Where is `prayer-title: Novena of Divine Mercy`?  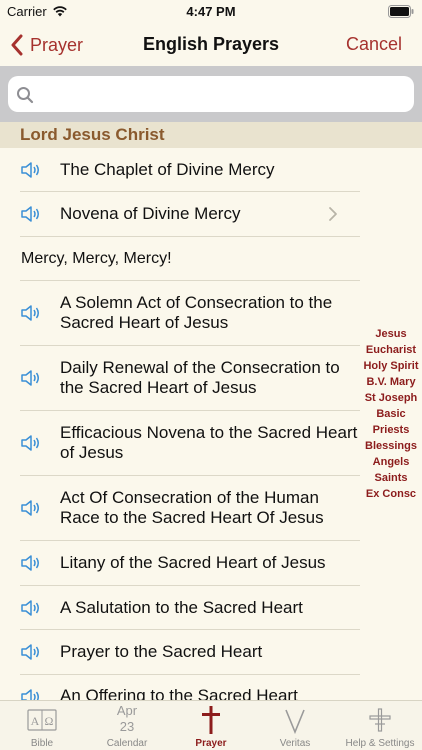 prayer-title: Novena of Divine Mercy is located at coordinates (150, 213).